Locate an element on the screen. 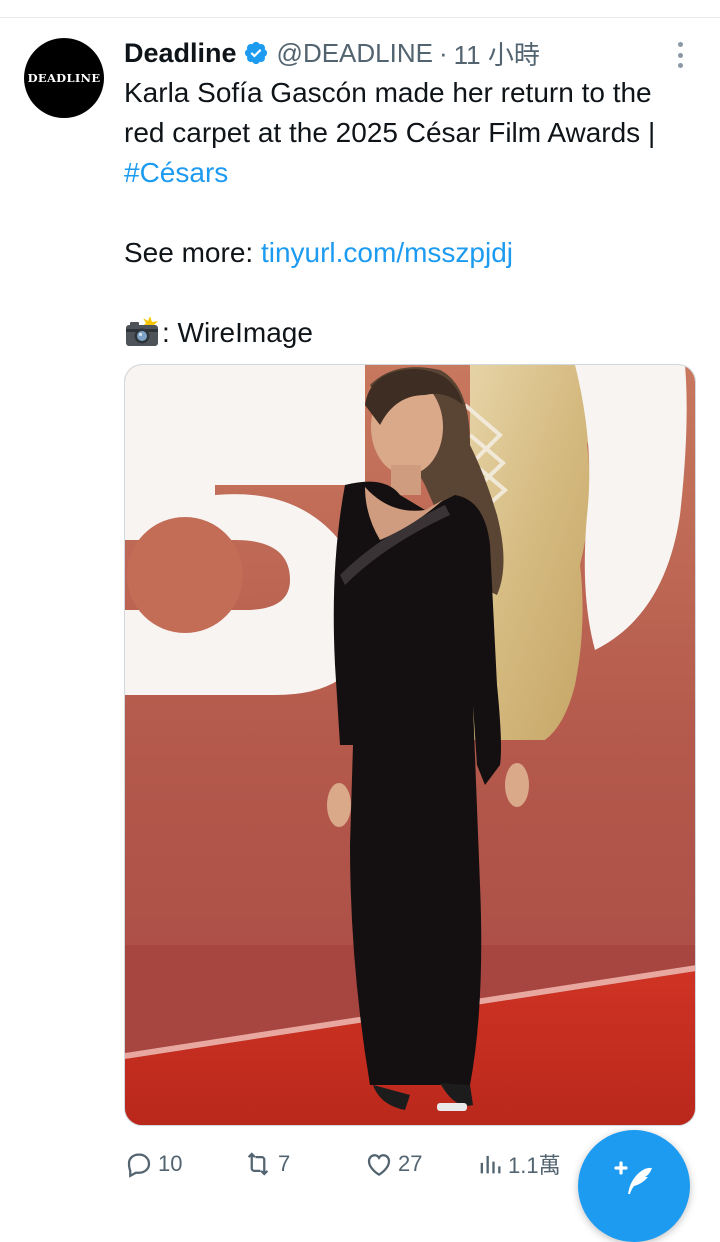  more-options-icon is located at coordinates (680, 55).